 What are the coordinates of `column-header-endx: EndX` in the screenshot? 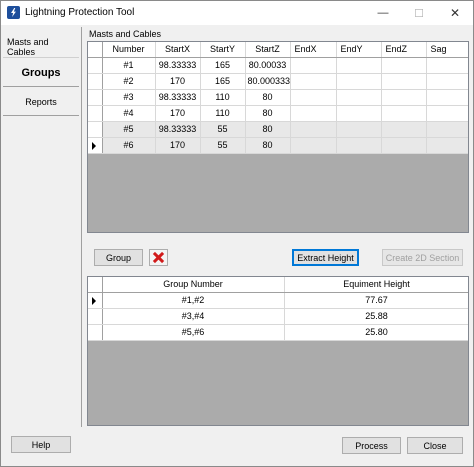 It's located at (313, 50).